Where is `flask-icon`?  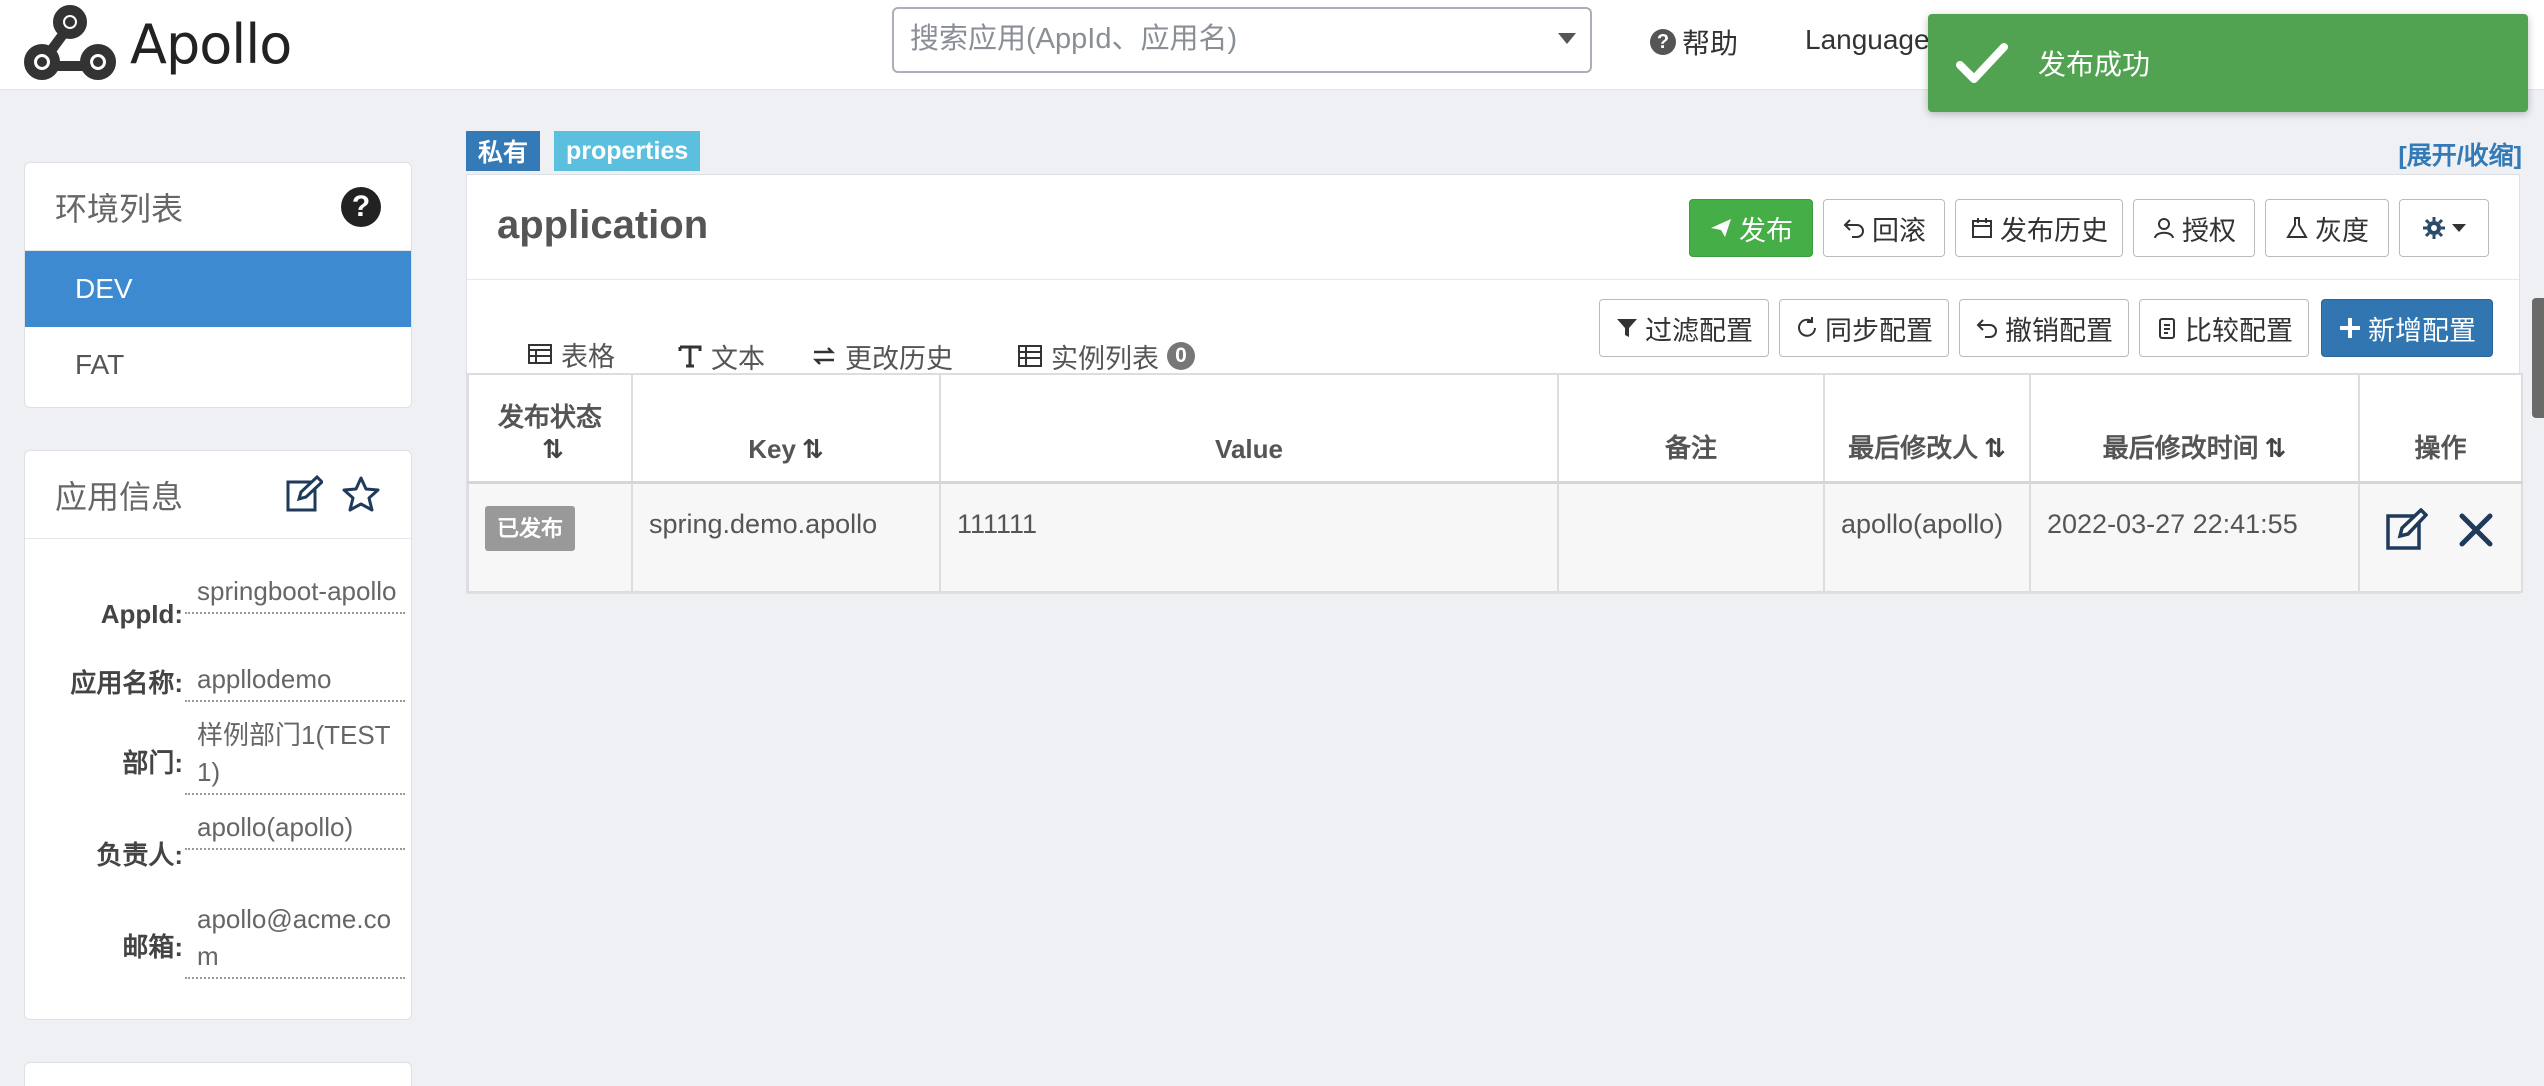
flask-icon is located at coordinates (2297, 227).